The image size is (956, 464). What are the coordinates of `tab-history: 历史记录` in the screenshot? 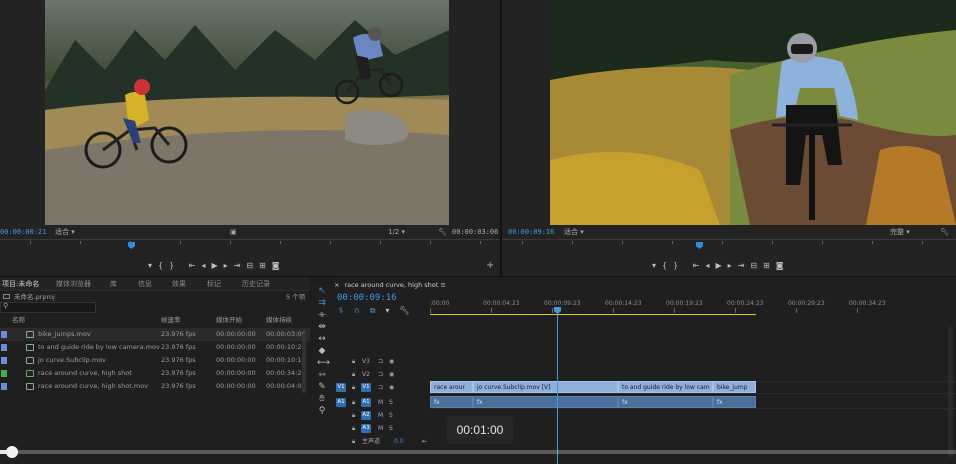 It's located at (256, 284).